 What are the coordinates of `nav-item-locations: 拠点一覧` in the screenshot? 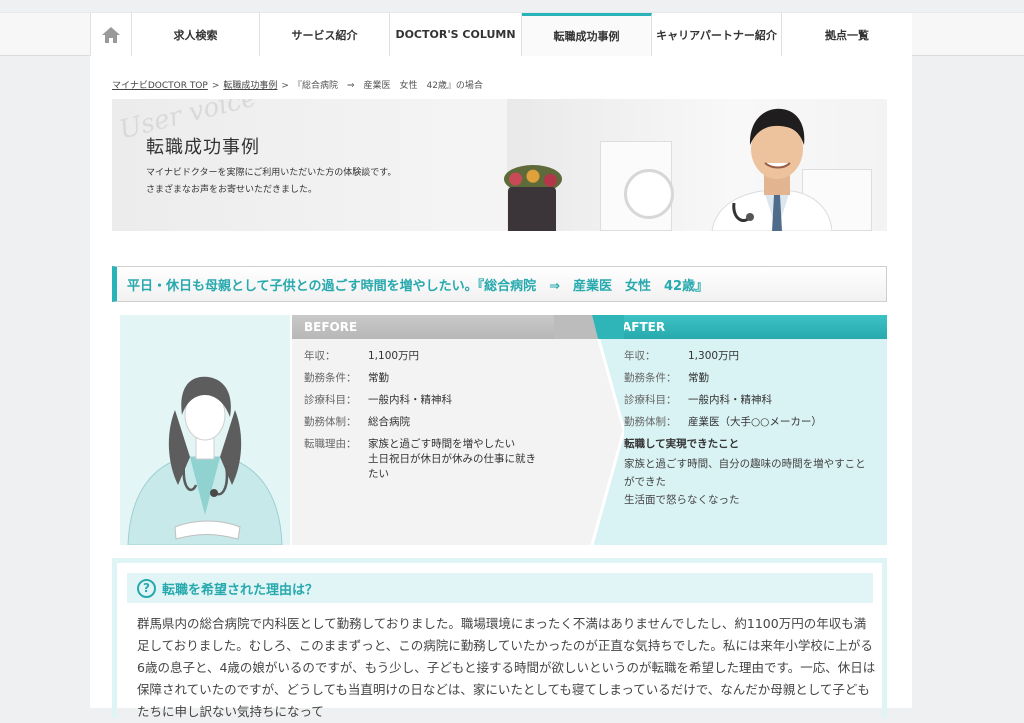 It's located at (847, 34).